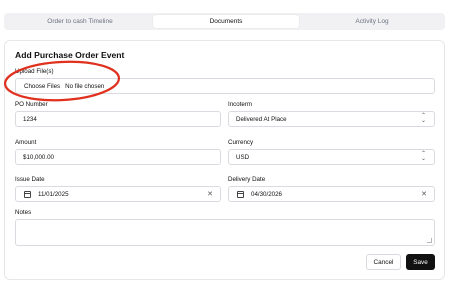  Describe the element at coordinates (30, 119) in the screenshot. I see `po-number-value: 1234` at that location.